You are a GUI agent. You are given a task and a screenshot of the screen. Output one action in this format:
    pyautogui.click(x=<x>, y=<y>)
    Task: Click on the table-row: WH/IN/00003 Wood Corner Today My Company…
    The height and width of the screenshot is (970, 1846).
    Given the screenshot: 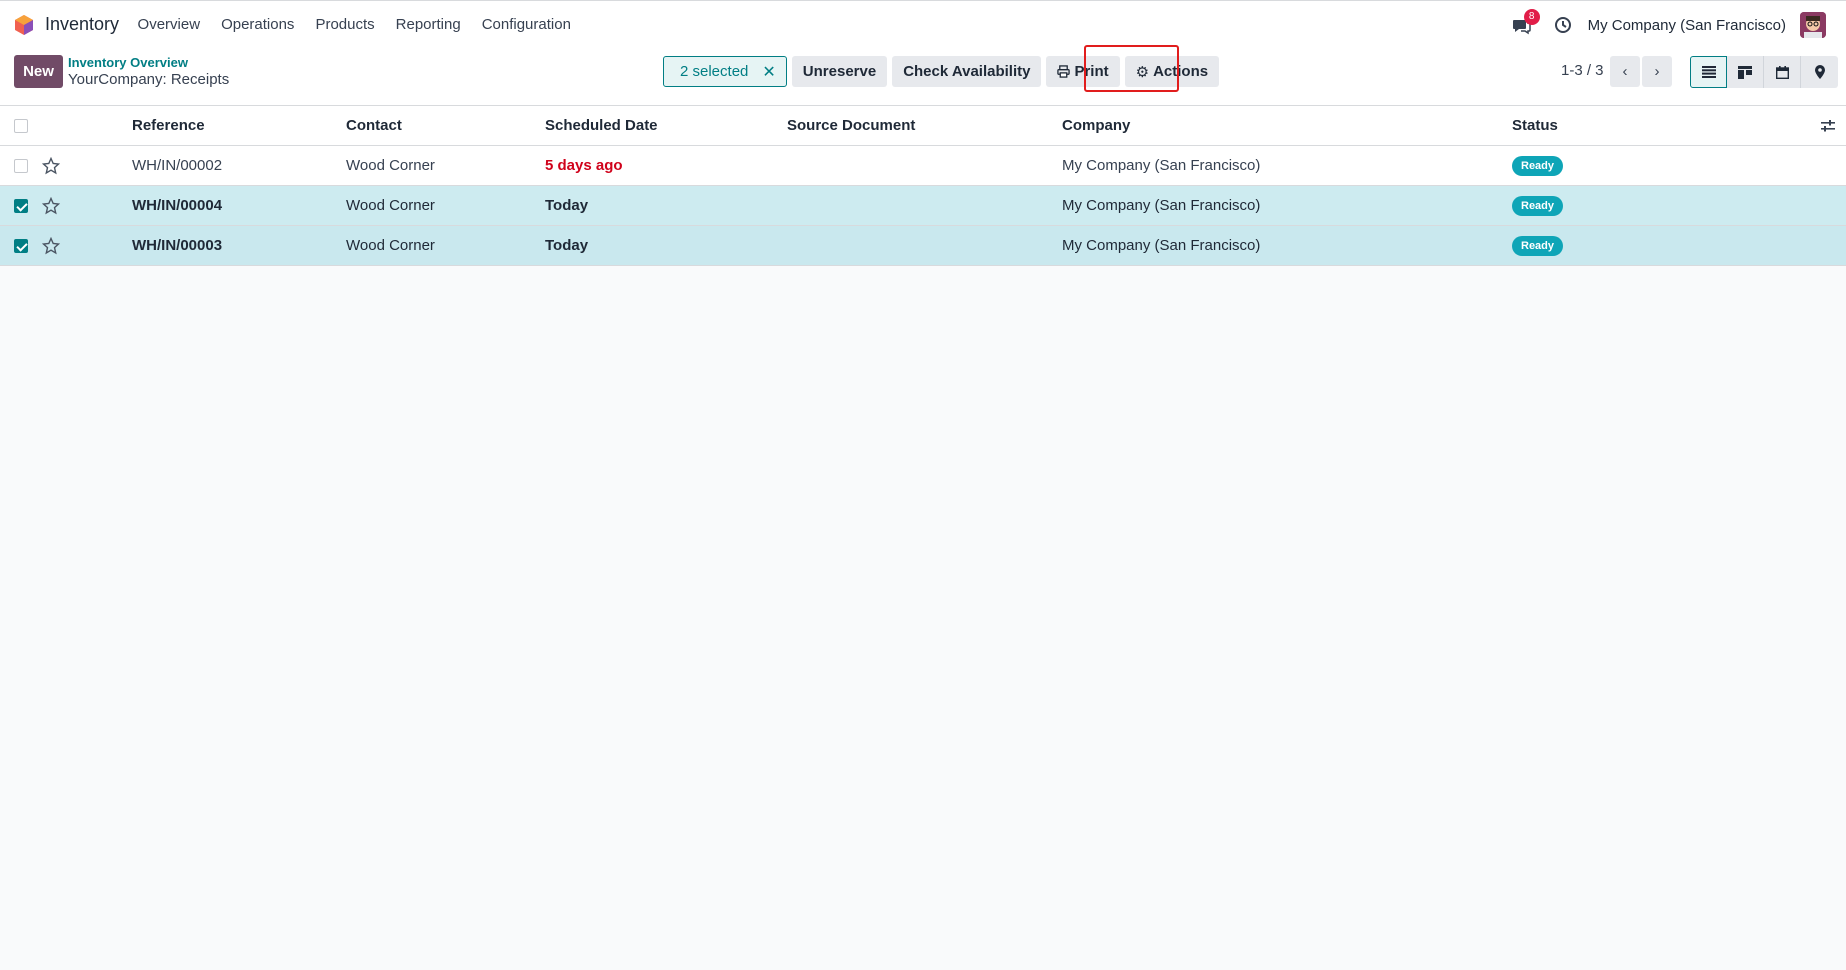 What is the action you would take?
    pyautogui.click(x=923, y=246)
    